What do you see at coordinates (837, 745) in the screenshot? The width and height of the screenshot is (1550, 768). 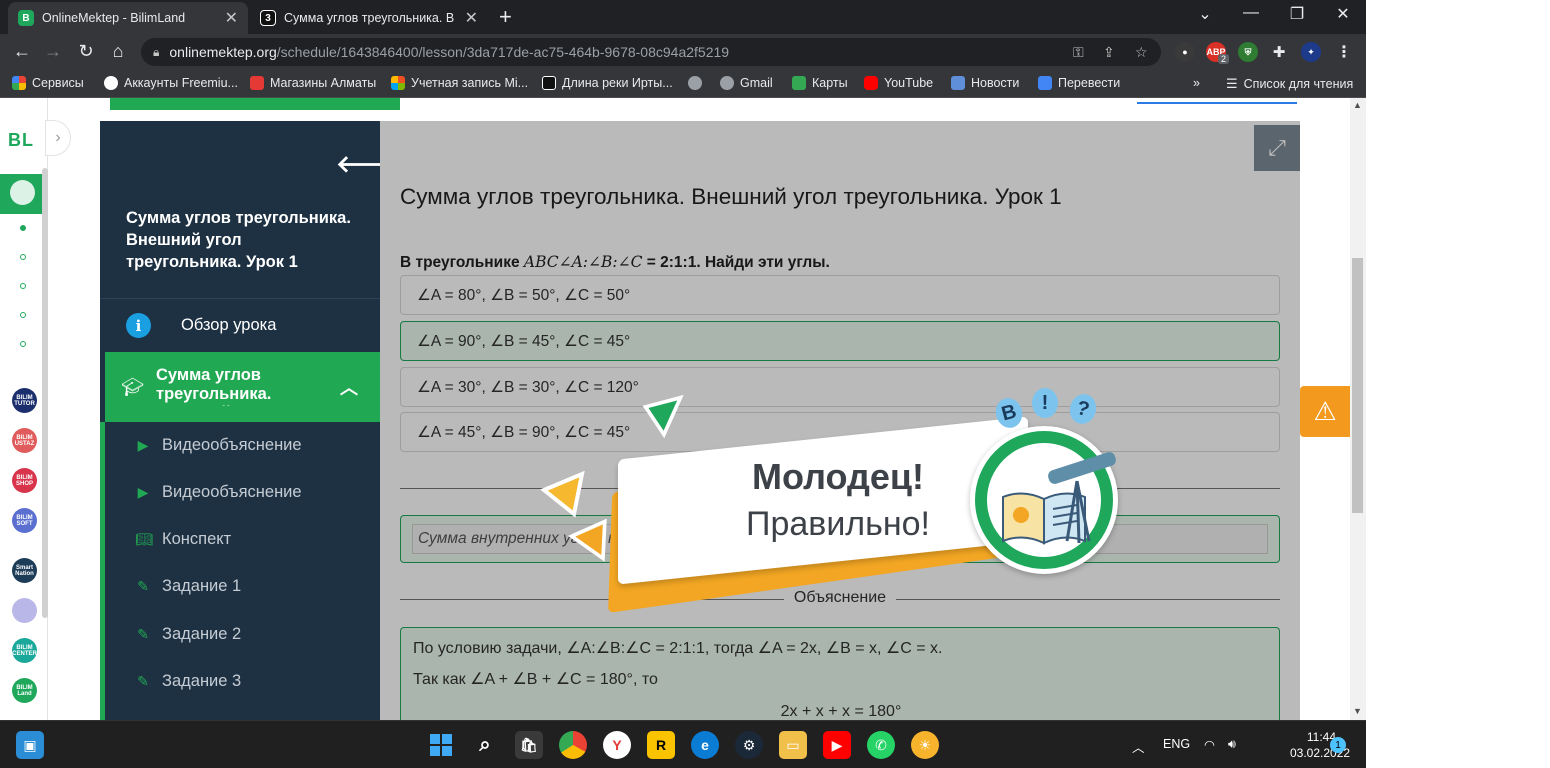 I see `youtube-app-icon: ▶` at bounding box center [837, 745].